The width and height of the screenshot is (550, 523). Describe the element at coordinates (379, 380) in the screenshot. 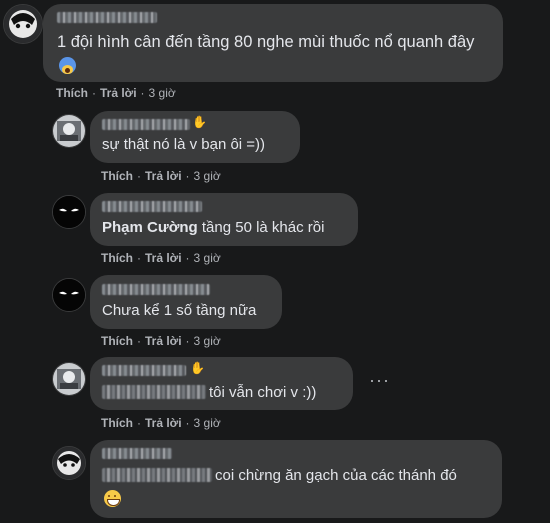

I see `more-options-button: ···` at that location.